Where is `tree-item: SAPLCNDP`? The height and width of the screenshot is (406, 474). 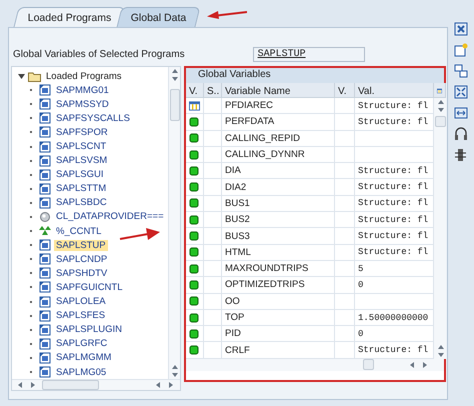
tree-item: SAPLCNDP is located at coordinates (82, 259).